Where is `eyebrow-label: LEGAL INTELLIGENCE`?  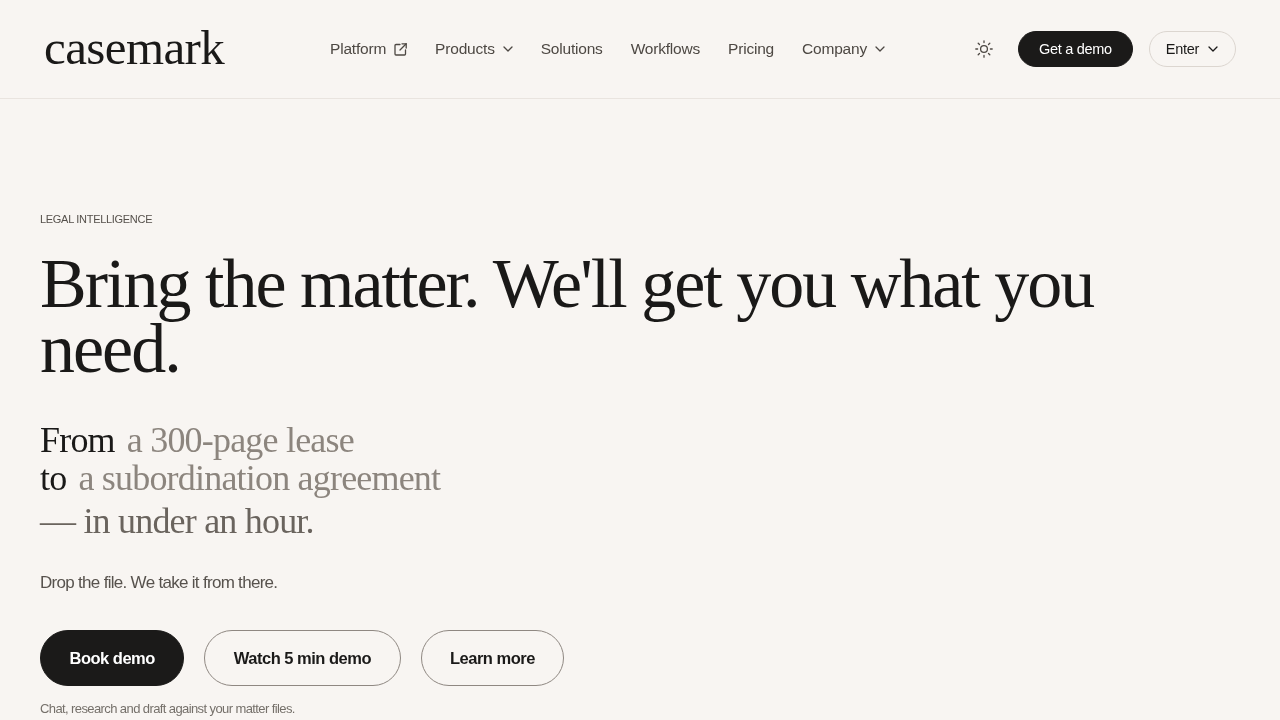 eyebrow-label: LEGAL INTELLIGENCE is located at coordinates (96, 219).